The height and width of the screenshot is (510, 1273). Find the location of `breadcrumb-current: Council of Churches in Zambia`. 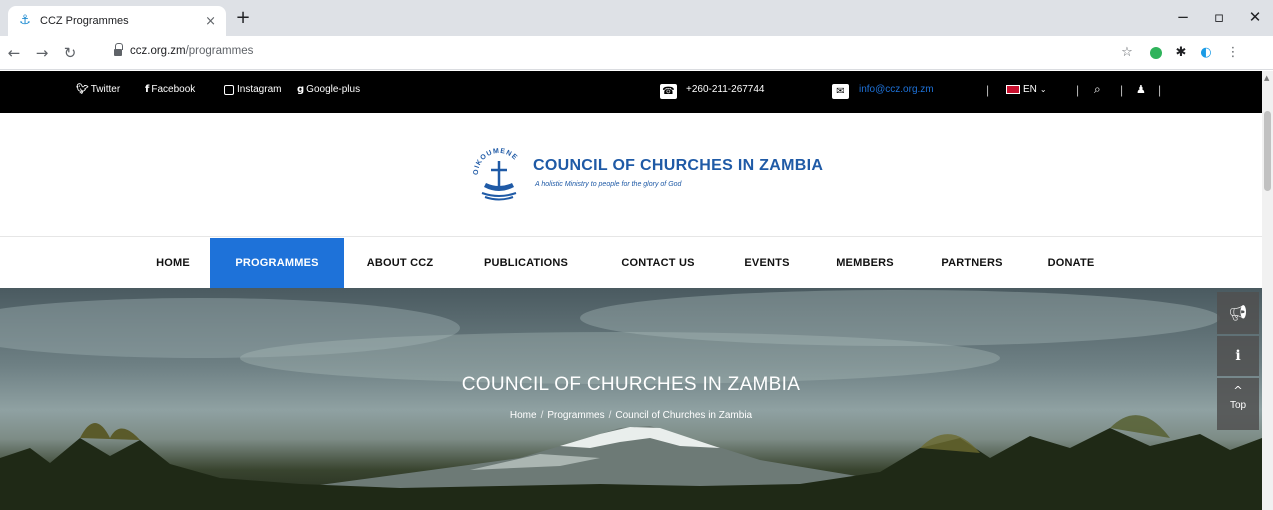

breadcrumb-current: Council of Churches in Zambia is located at coordinates (684, 415).